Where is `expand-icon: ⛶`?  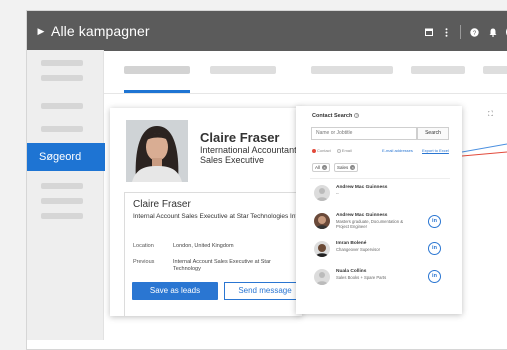
expand-icon: ⛶ is located at coordinates (490, 115).